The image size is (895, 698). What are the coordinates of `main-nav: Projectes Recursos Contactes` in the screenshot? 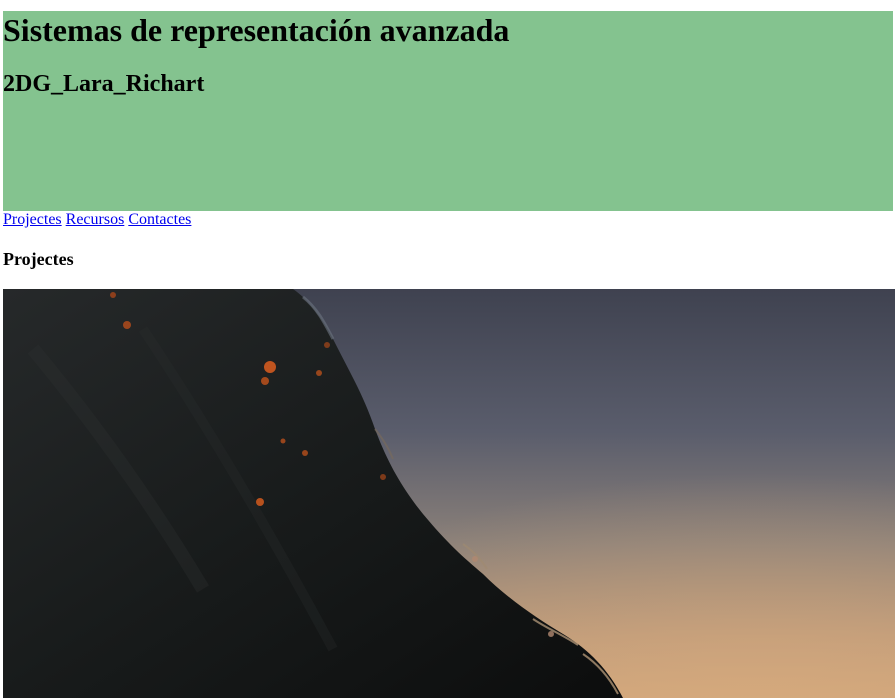 It's located at (97, 220).